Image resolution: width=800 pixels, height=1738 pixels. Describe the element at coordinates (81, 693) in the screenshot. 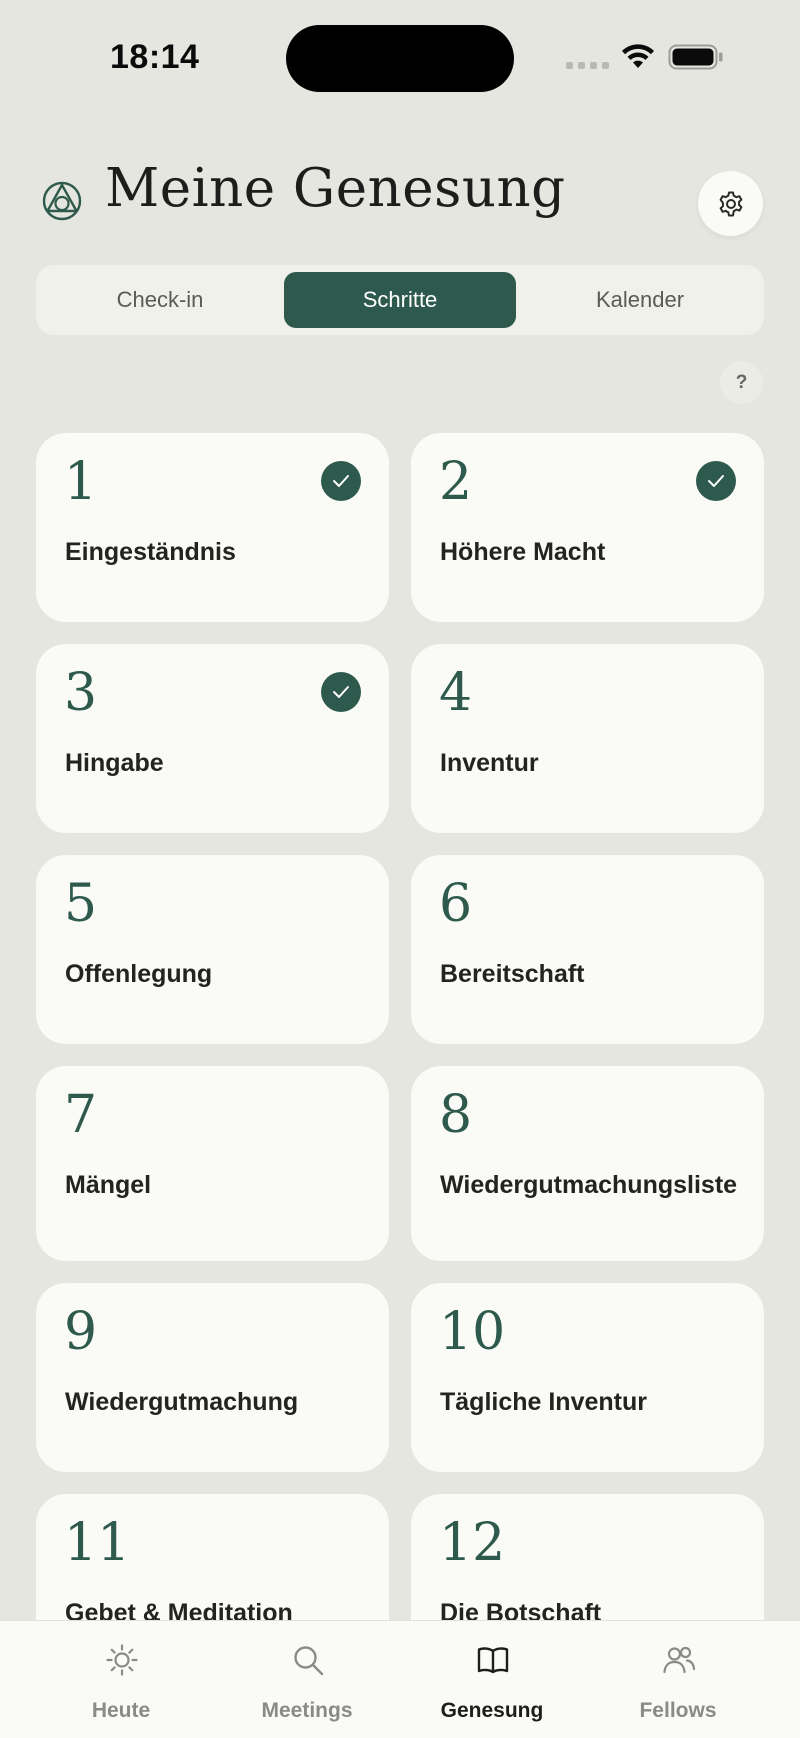

I see `step-number: 3` at that location.